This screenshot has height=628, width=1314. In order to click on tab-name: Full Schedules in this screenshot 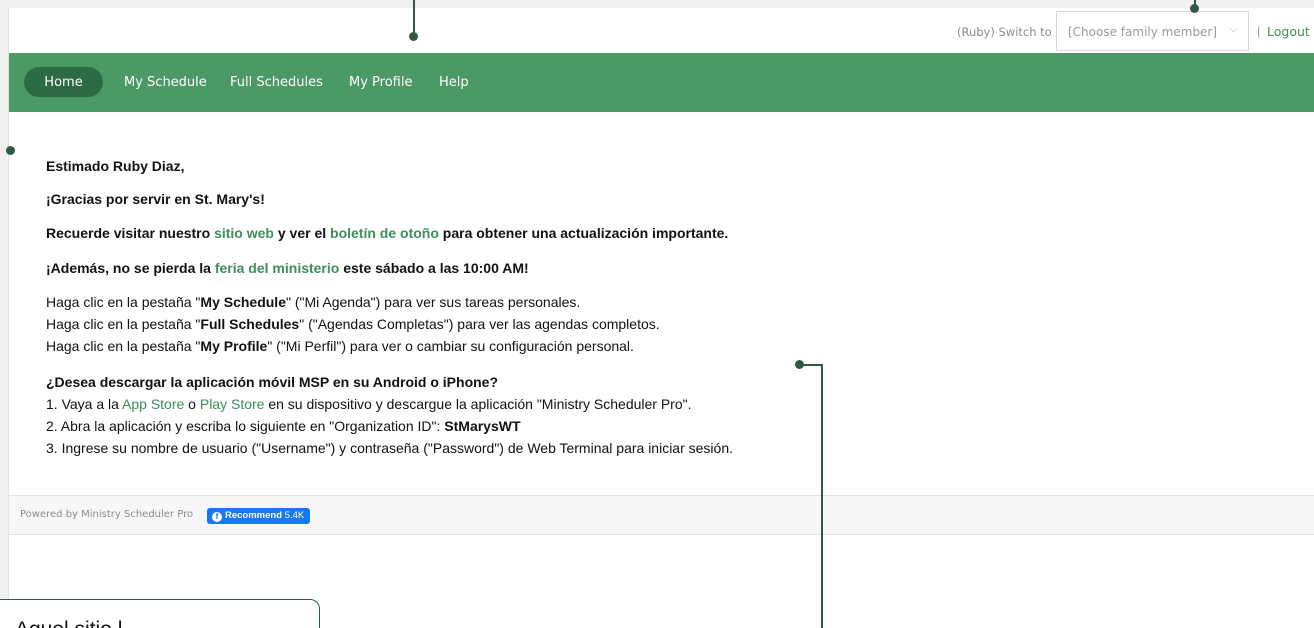, I will do `click(250, 324)`.